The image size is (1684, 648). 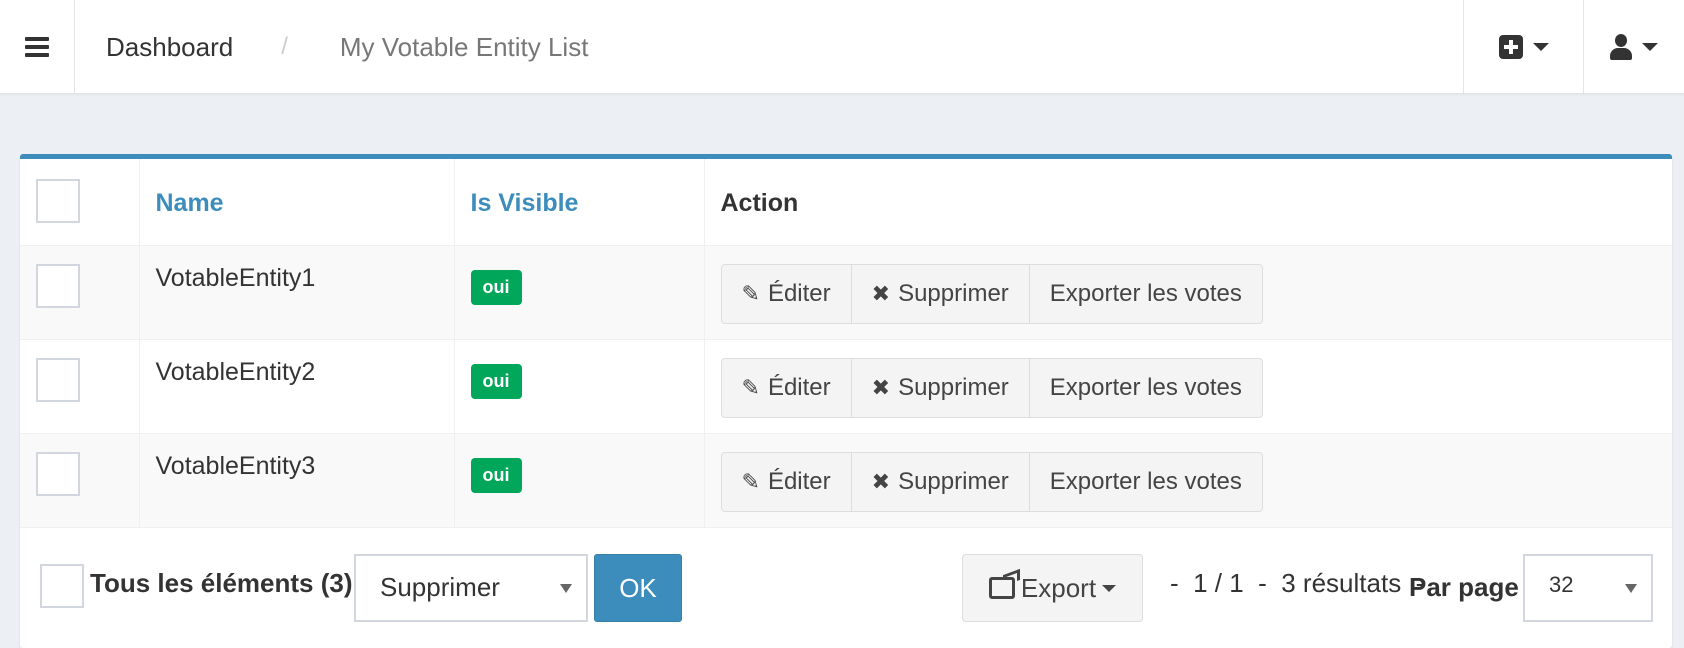 I want to click on per-page-select: 32, so click(x=1588, y=588).